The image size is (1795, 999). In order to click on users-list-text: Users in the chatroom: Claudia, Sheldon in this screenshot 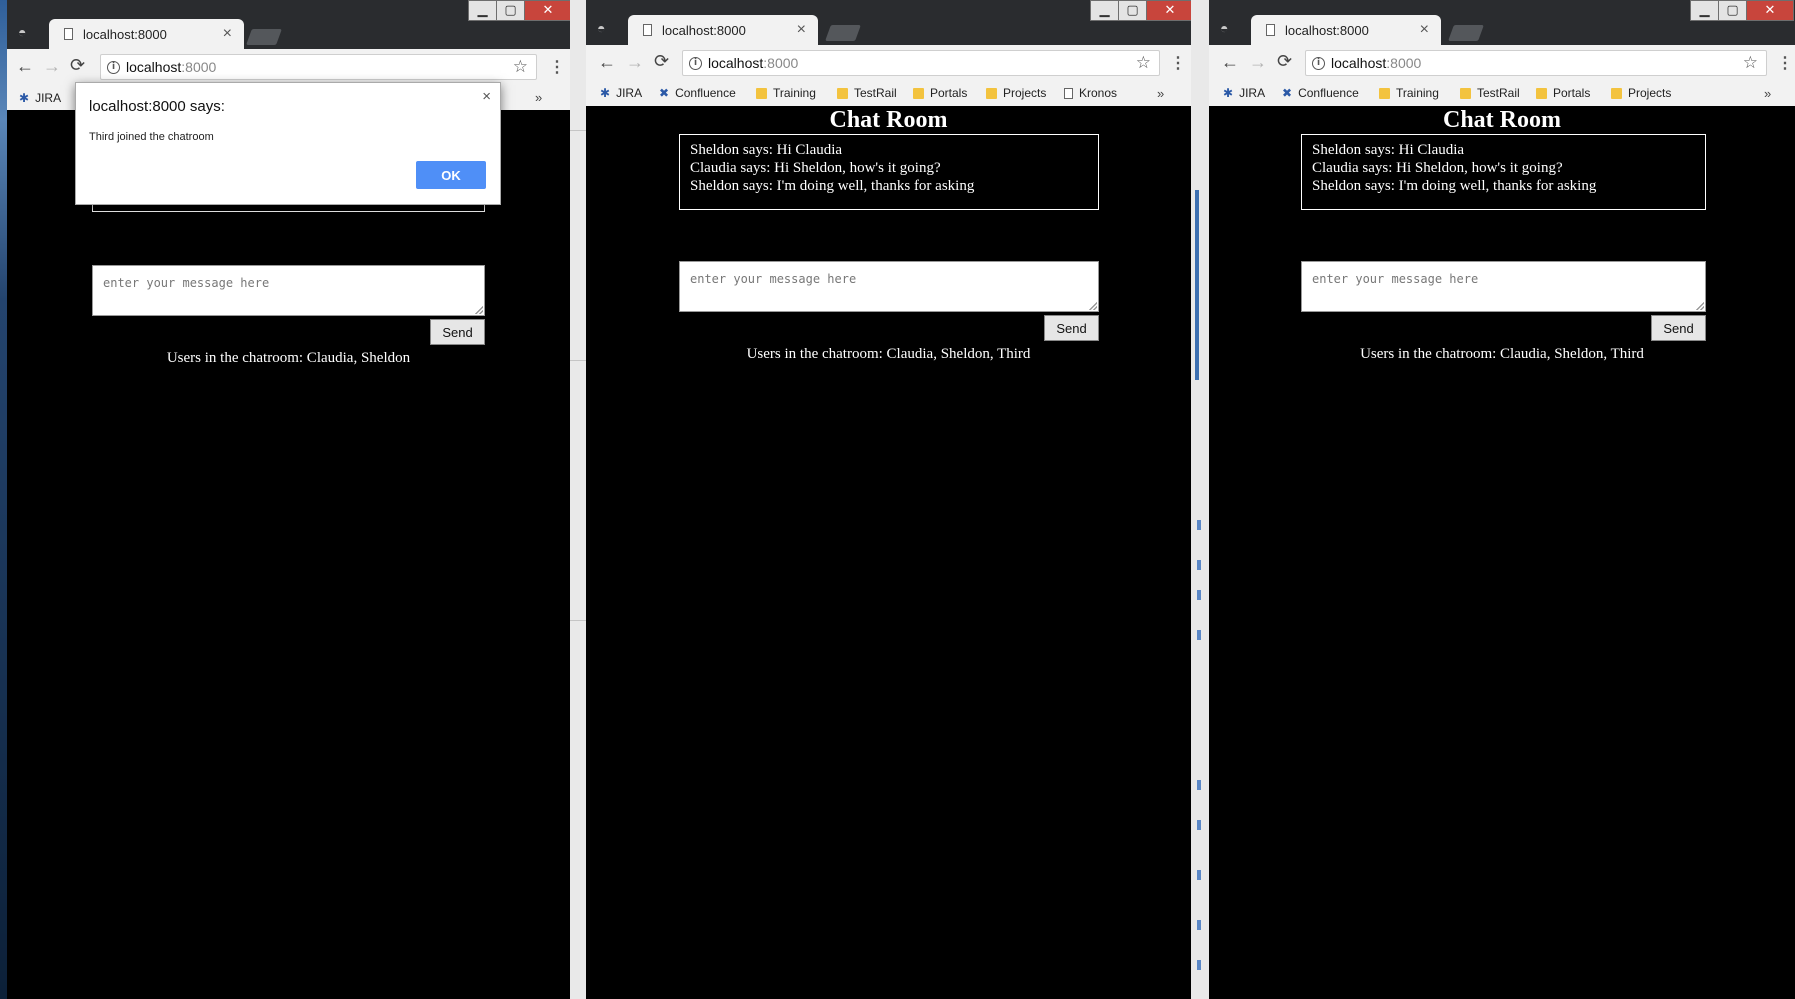, I will do `click(288, 358)`.